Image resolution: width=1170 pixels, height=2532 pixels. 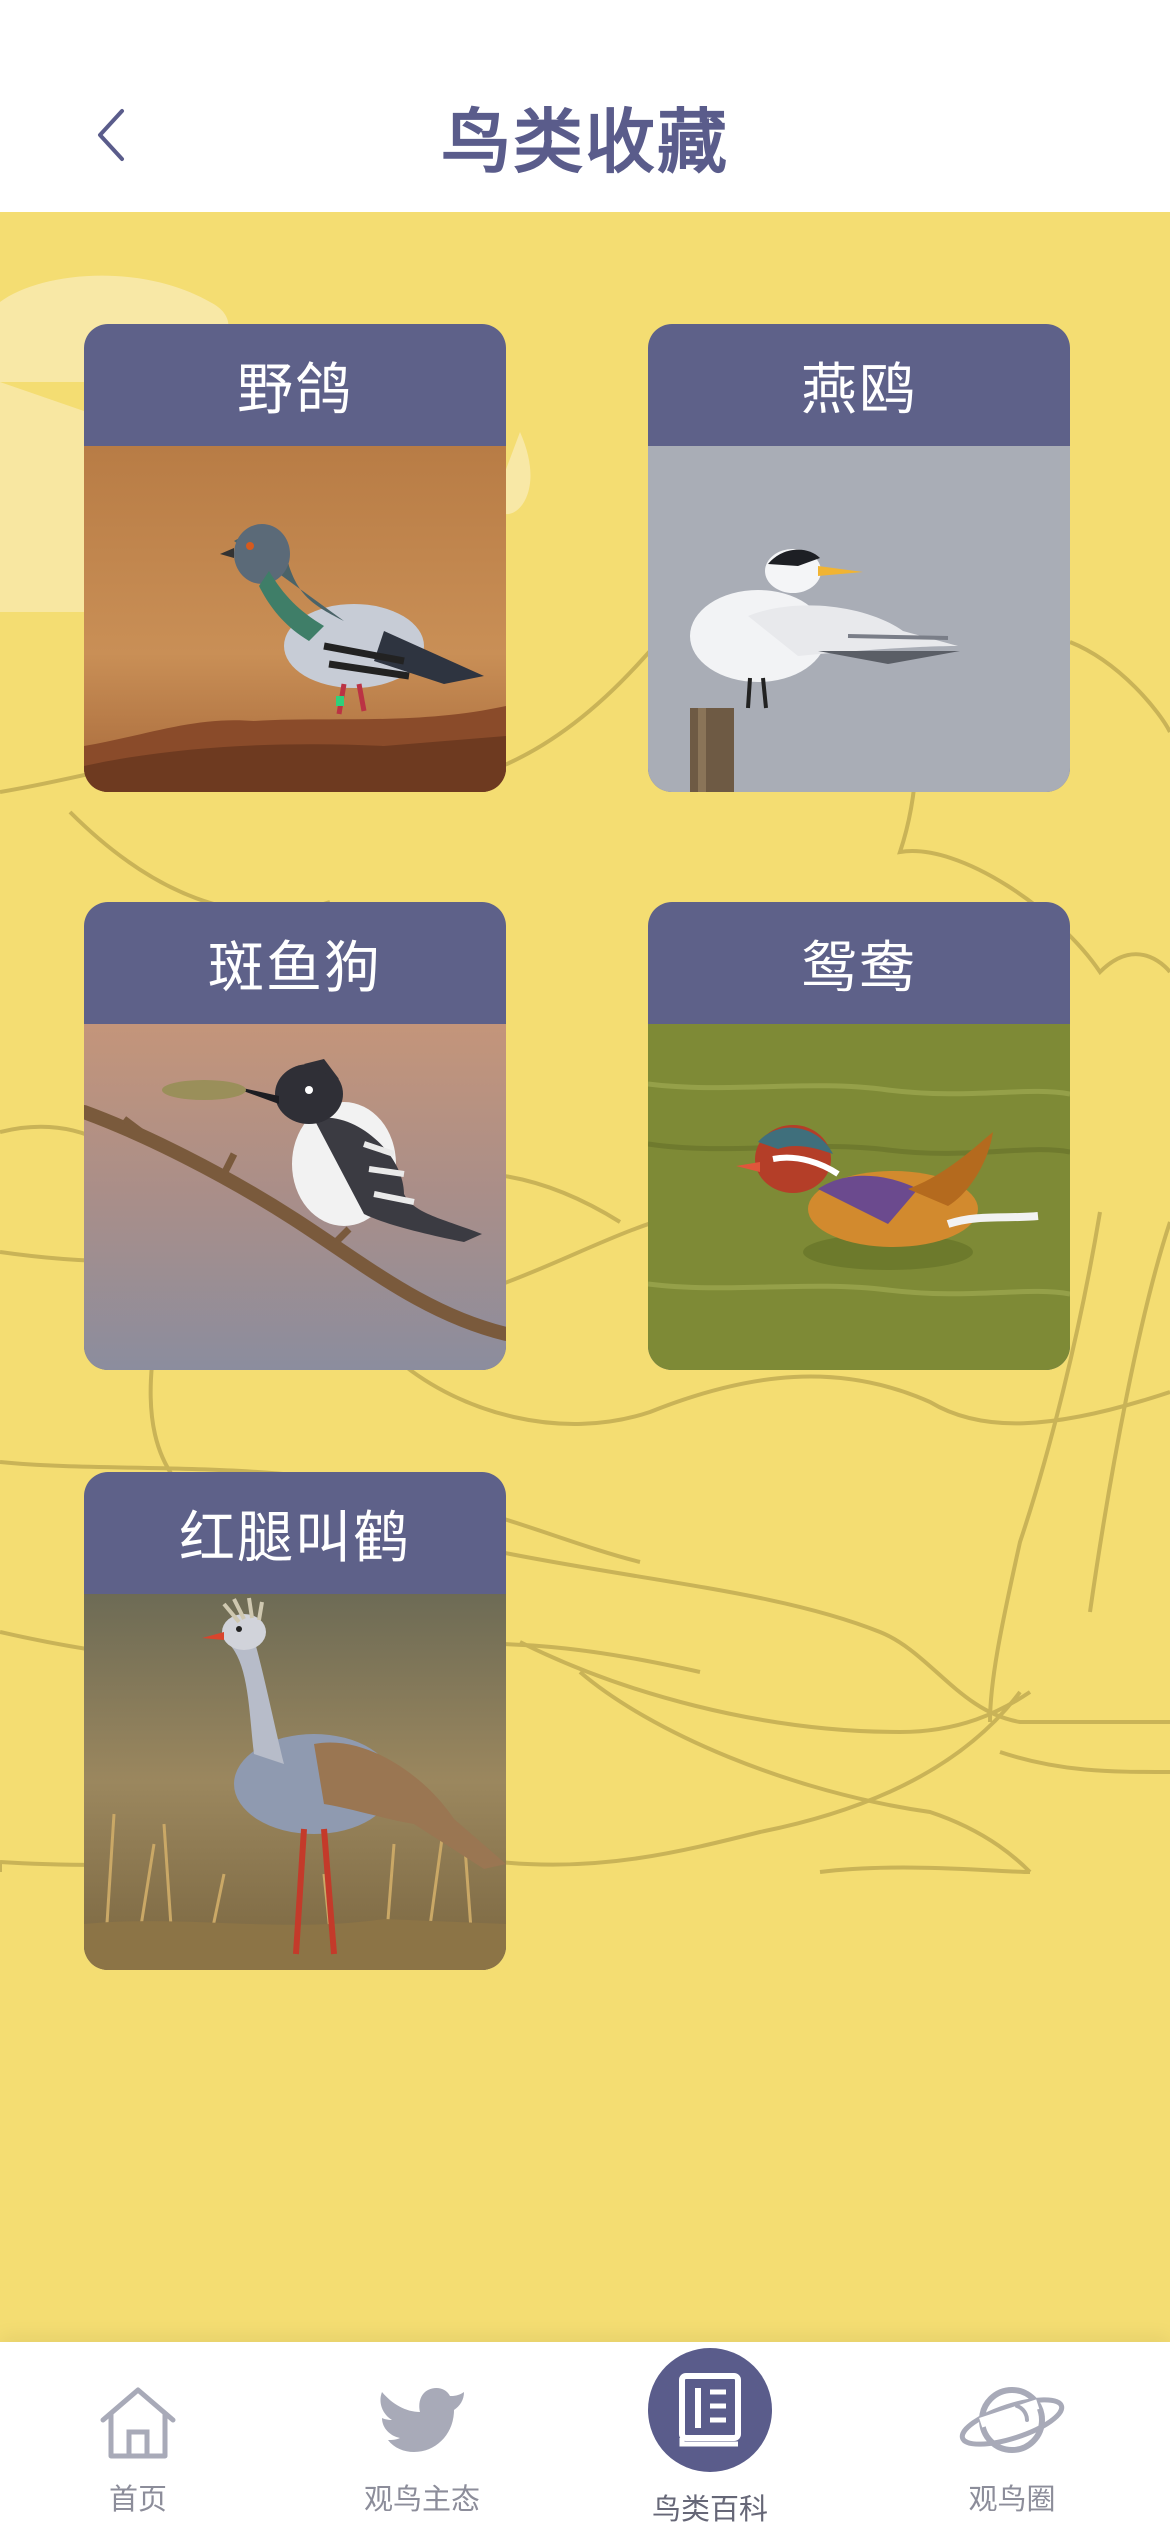 I want to click on top-header: 鸟类收藏, so click(x=585, y=106).